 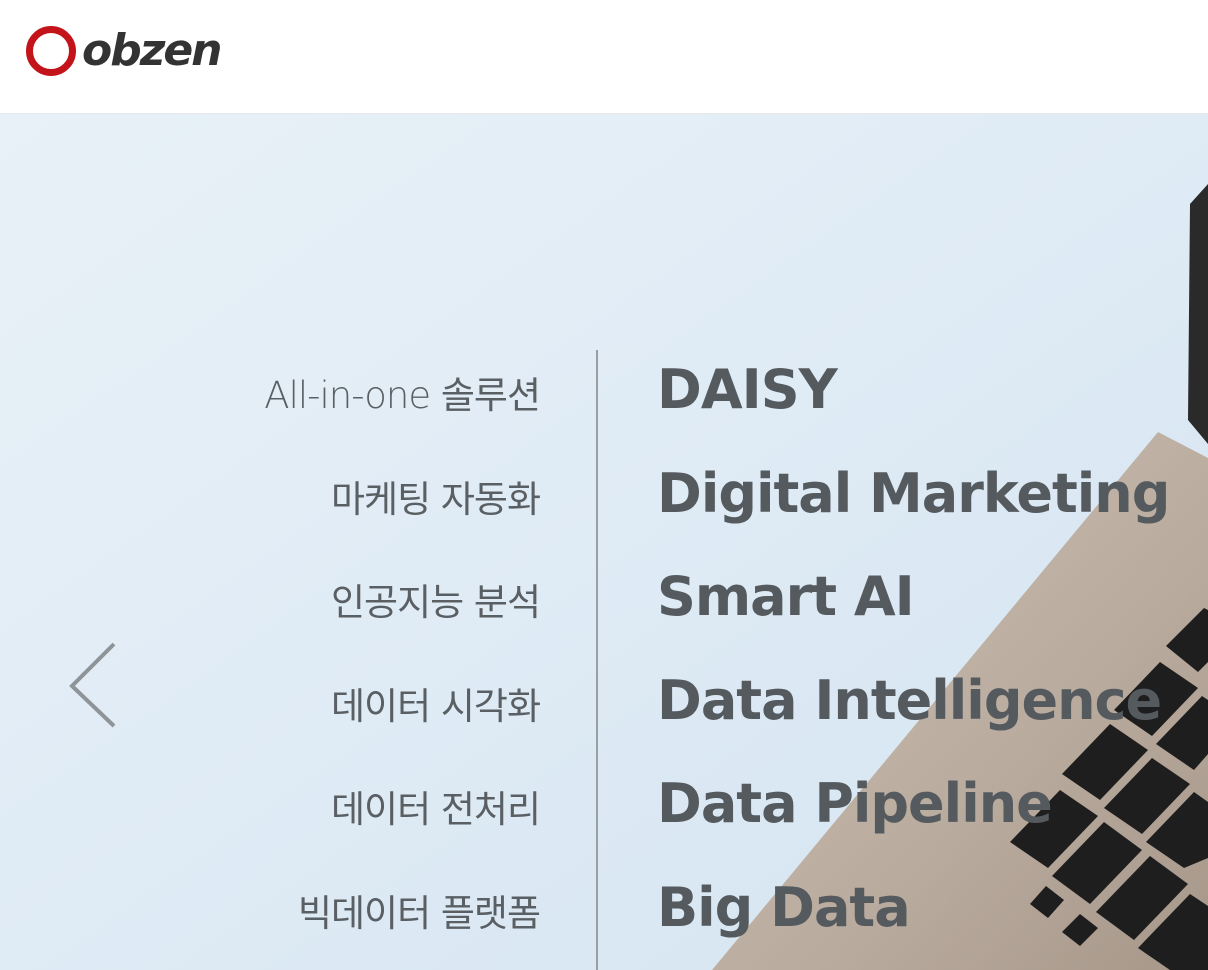 I want to click on category-item: 빅데이터 플랫폼, so click(x=340, y=926).